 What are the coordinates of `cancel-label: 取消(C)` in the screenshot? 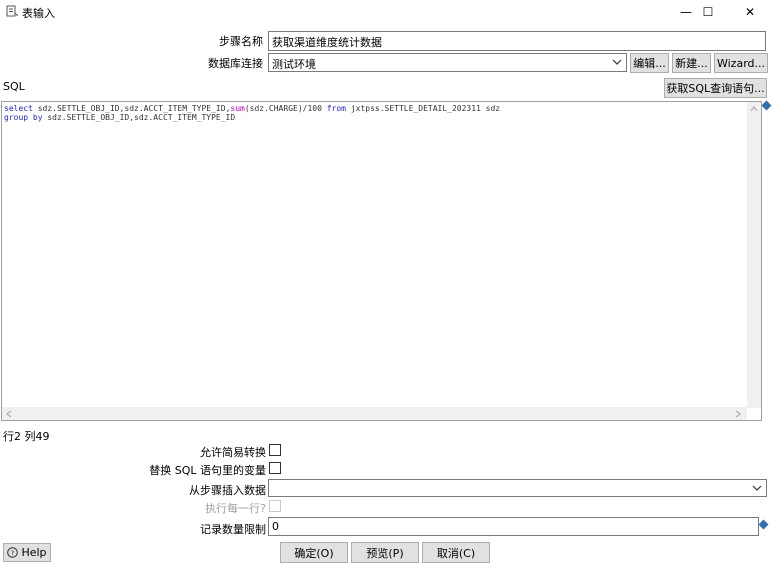 It's located at (456, 553).